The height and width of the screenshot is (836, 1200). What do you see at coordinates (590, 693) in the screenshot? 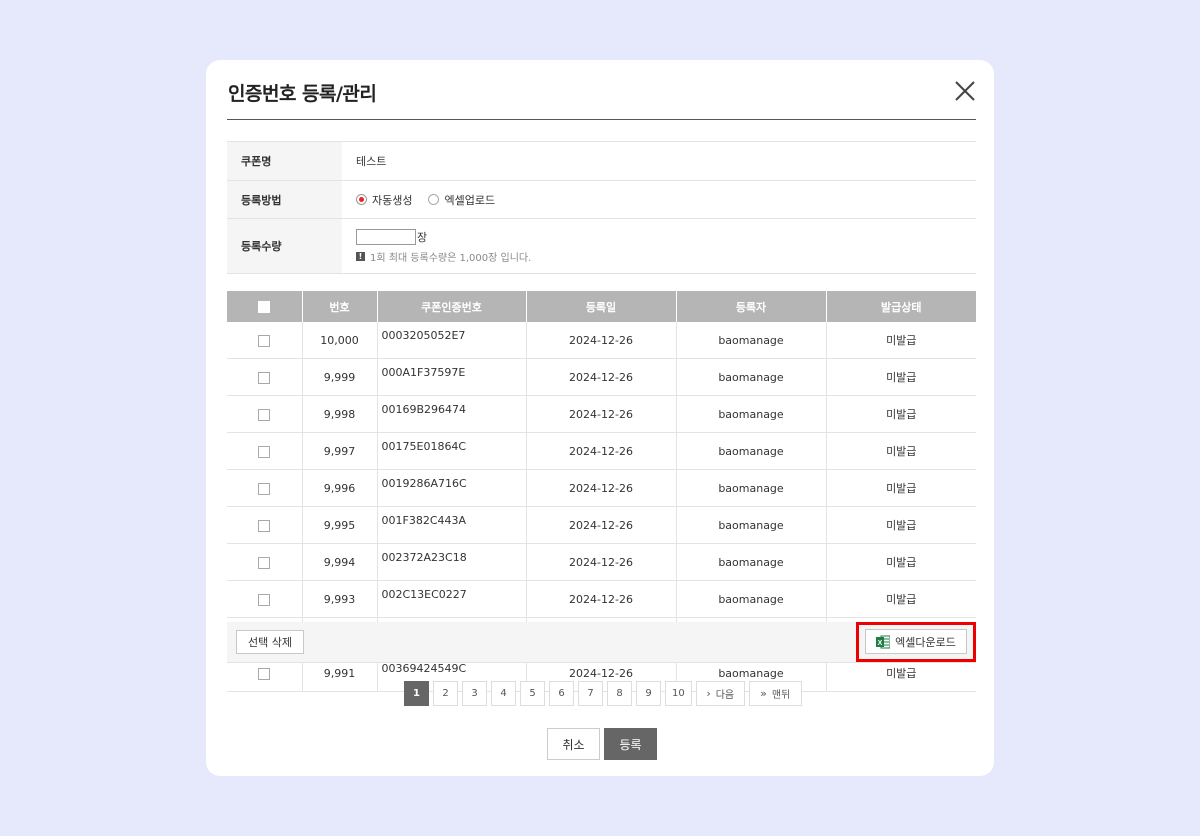
I see `page-button: 7` at bounding box center [590, 693].